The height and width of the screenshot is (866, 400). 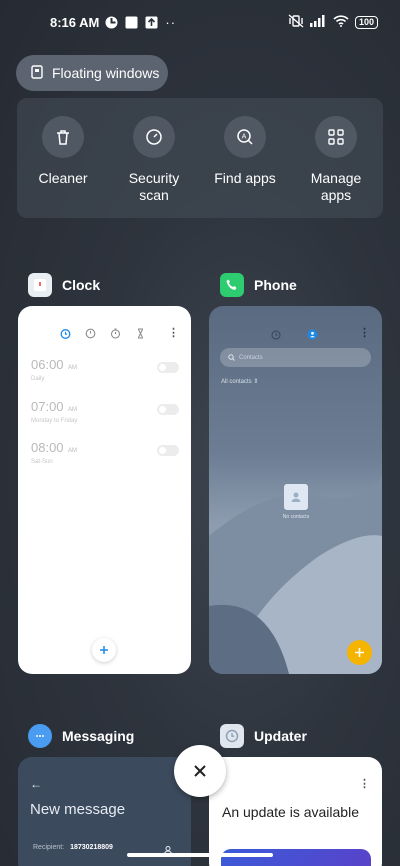 I want to click on battery-indicator: 100, so click(x=366, y=22).